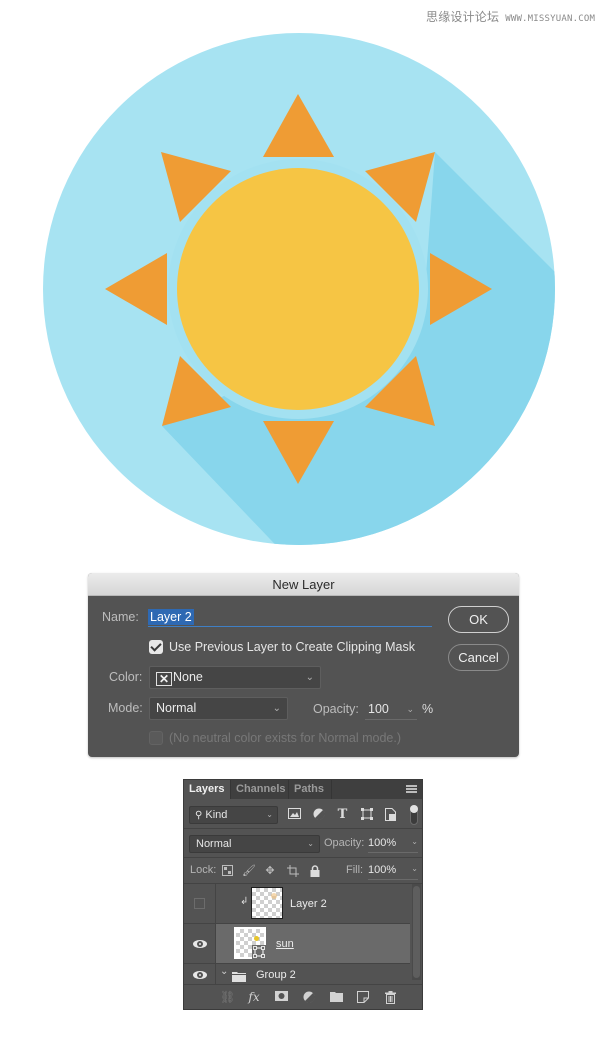  Describe the element at coordinates (270, 871) in the screenshot. I see `lock-position-icon: ✥` at that location.